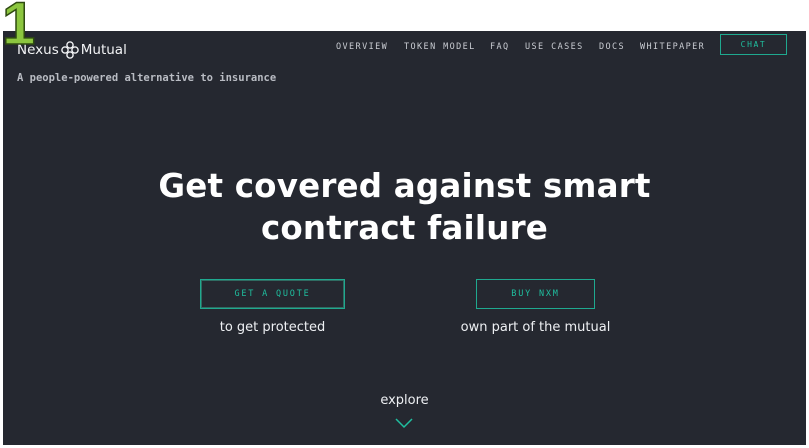  Describe the element at coordinates (272, 327) in the screenshot. I see `get-a-quote-caption: to get protected` at that location.